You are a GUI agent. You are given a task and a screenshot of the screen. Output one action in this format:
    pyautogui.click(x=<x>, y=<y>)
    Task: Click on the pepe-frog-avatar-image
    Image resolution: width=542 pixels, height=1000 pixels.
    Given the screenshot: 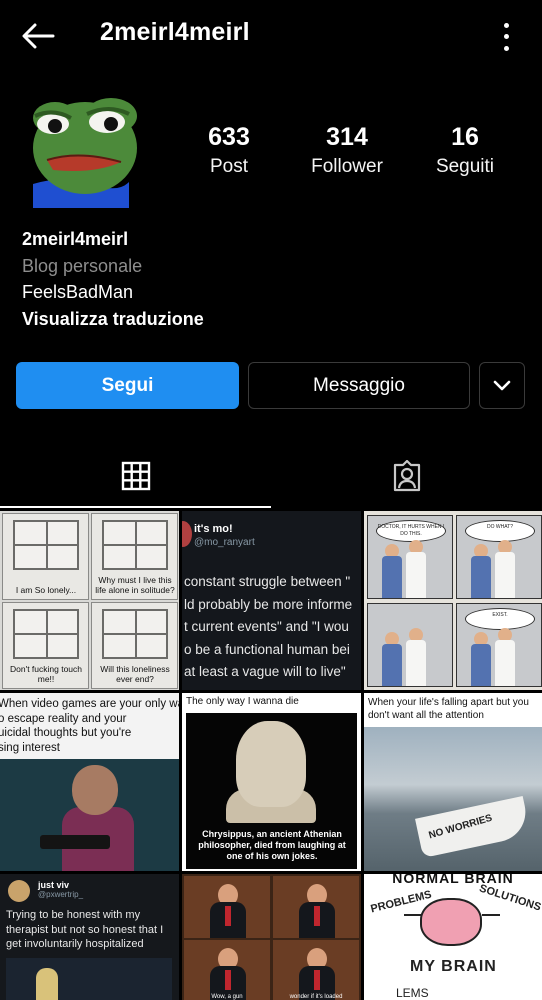 What is the action you would take?
    pyautogui.click(x=85, y=153)
    